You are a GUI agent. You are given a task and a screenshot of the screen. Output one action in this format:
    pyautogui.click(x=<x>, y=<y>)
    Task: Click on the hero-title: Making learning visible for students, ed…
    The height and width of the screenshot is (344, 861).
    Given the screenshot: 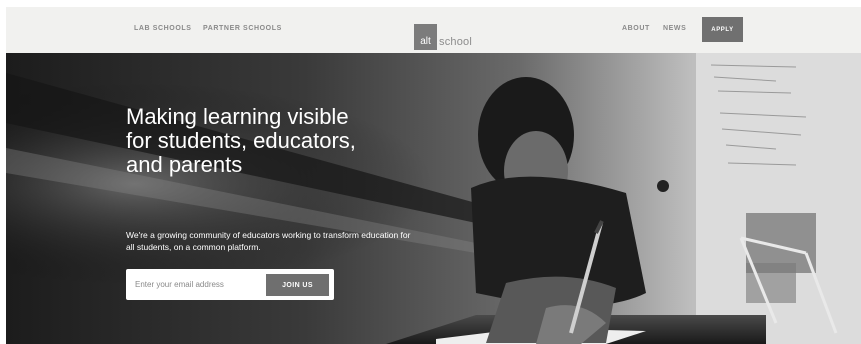 What is the action you would take?
    pyautogui.click(x=241, y=140)
    